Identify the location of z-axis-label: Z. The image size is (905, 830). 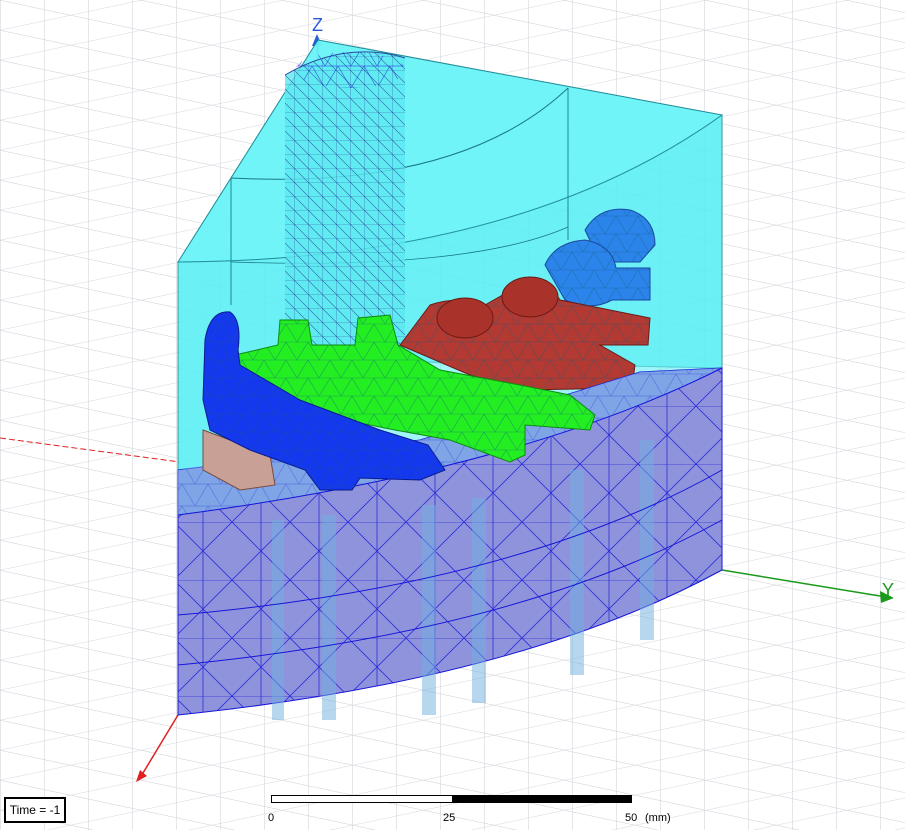
(317, 25).